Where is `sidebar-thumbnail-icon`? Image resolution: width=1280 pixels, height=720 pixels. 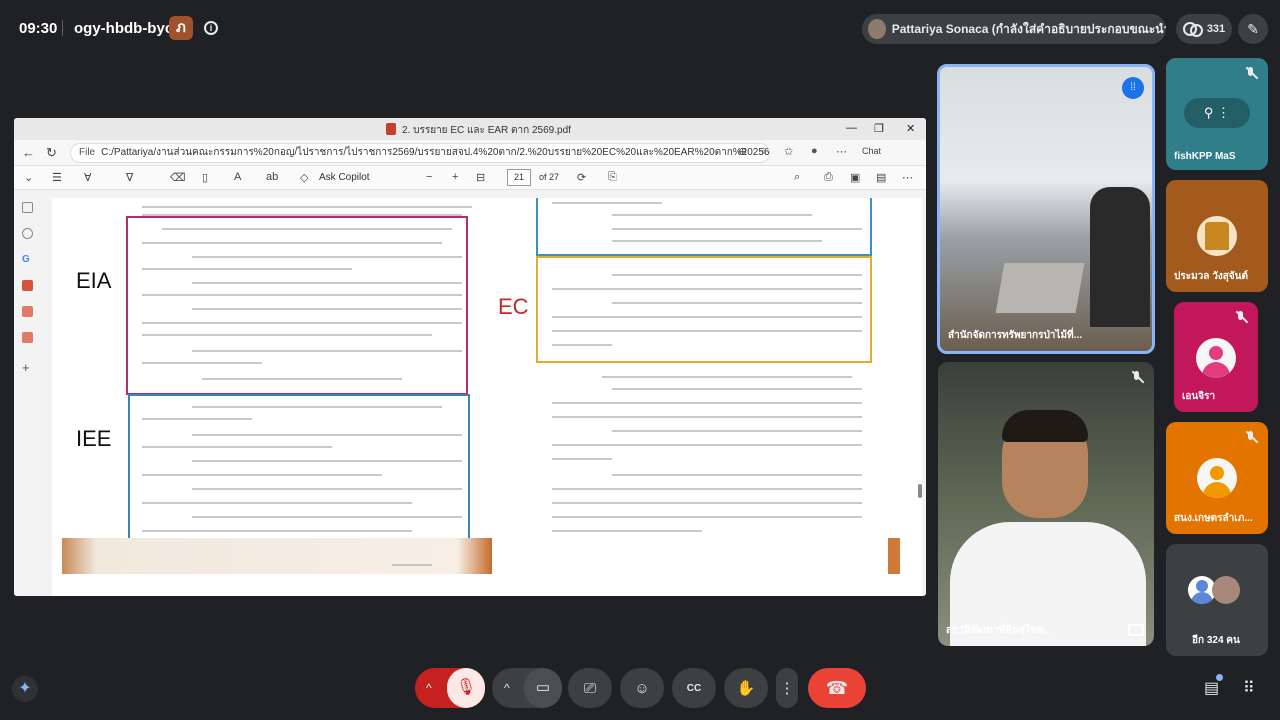 sidebar-thumbnail-icon is located at coordinates (27, 207).